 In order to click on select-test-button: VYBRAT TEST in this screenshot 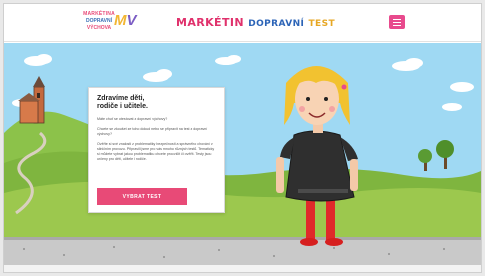, I will do `click(142, 196)`.